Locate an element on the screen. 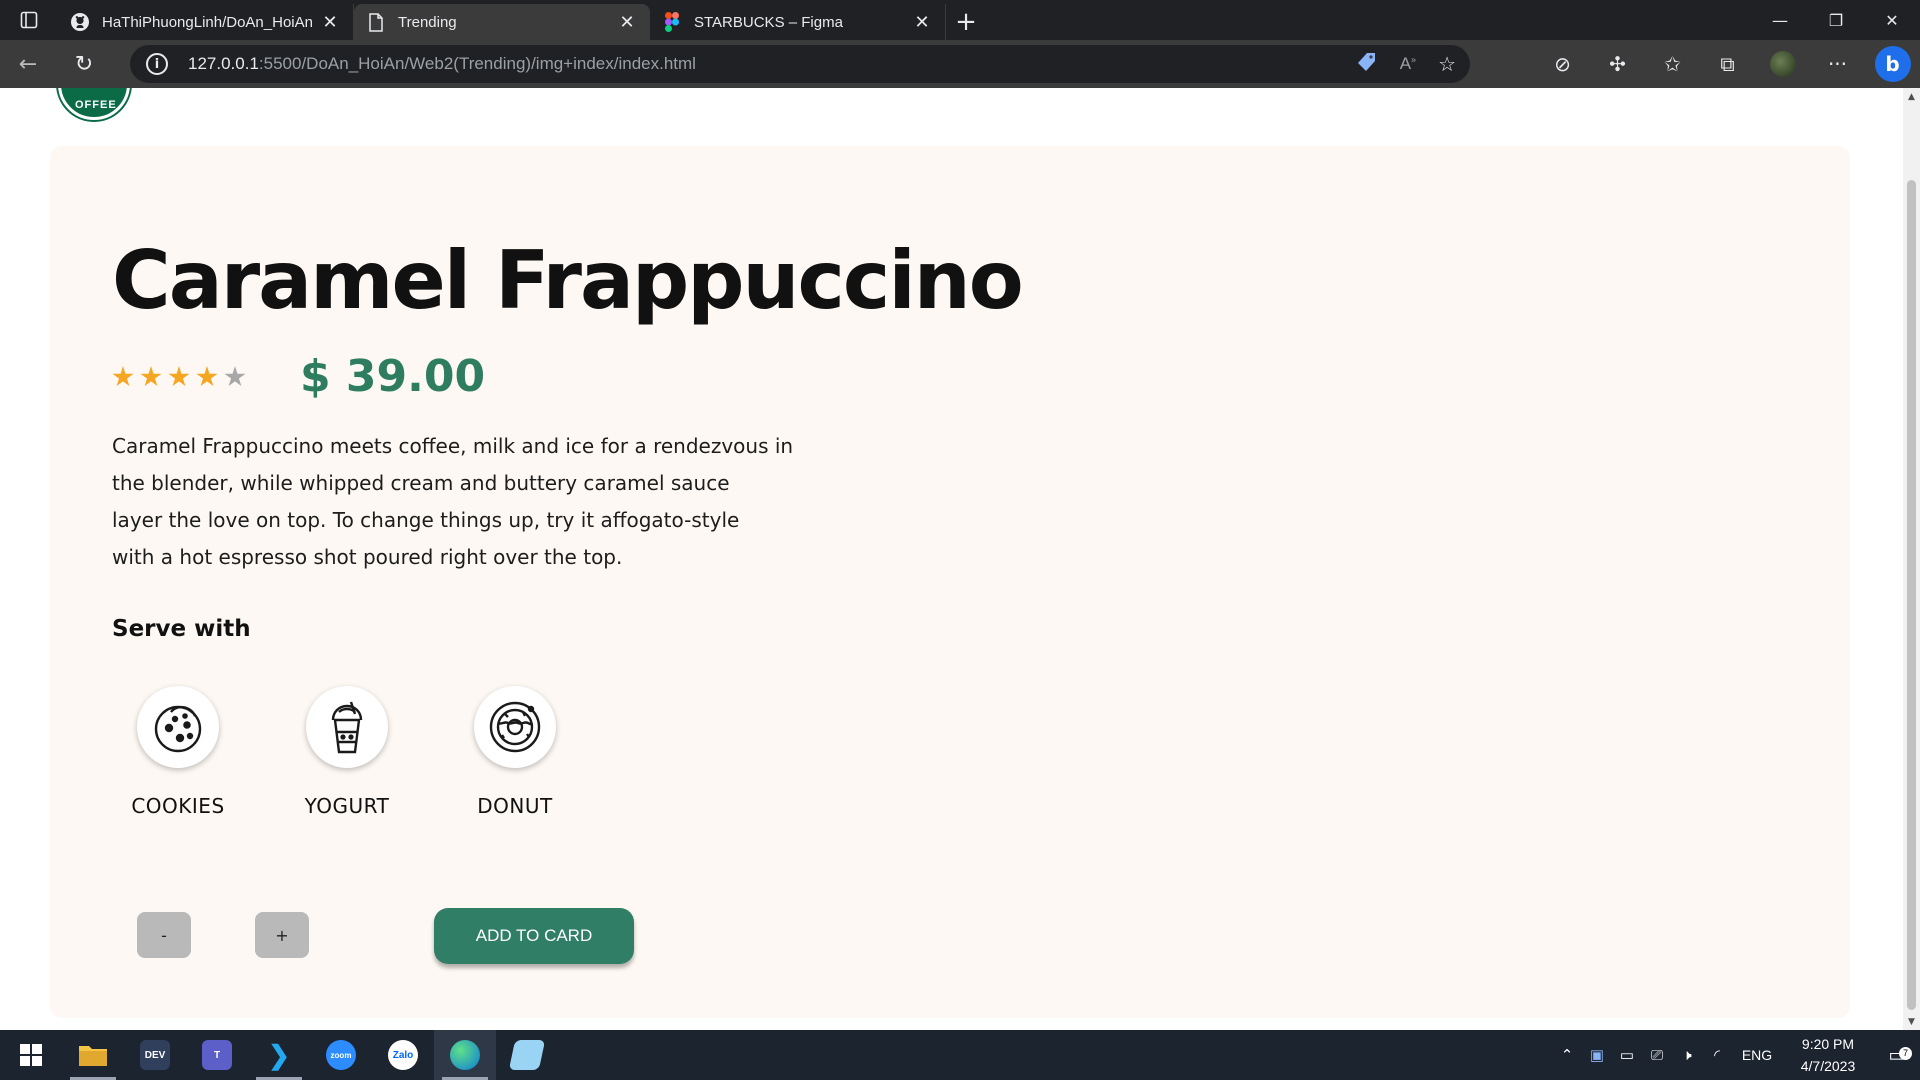  site-info-icon: i is located at coordinates (157, 64).